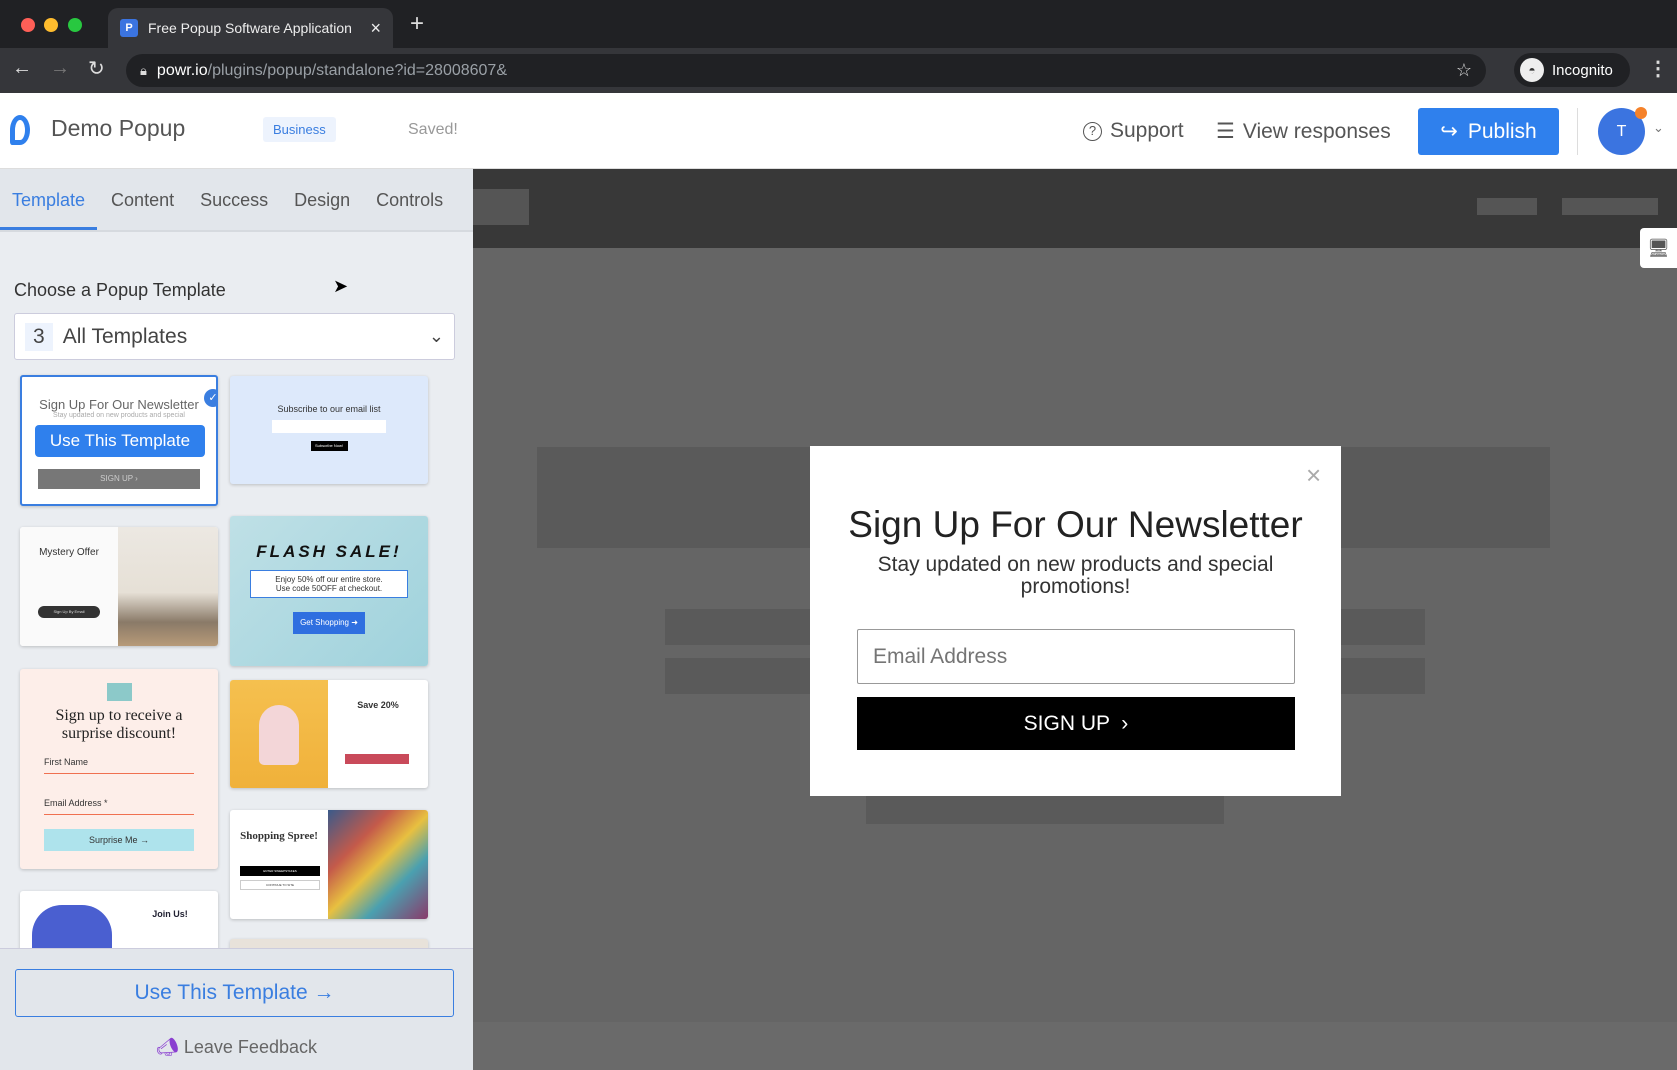 This screenshot has width=1677, height=1070. I want to click on use-this-template-overlay-button: Use This Template, so click(120, 441).